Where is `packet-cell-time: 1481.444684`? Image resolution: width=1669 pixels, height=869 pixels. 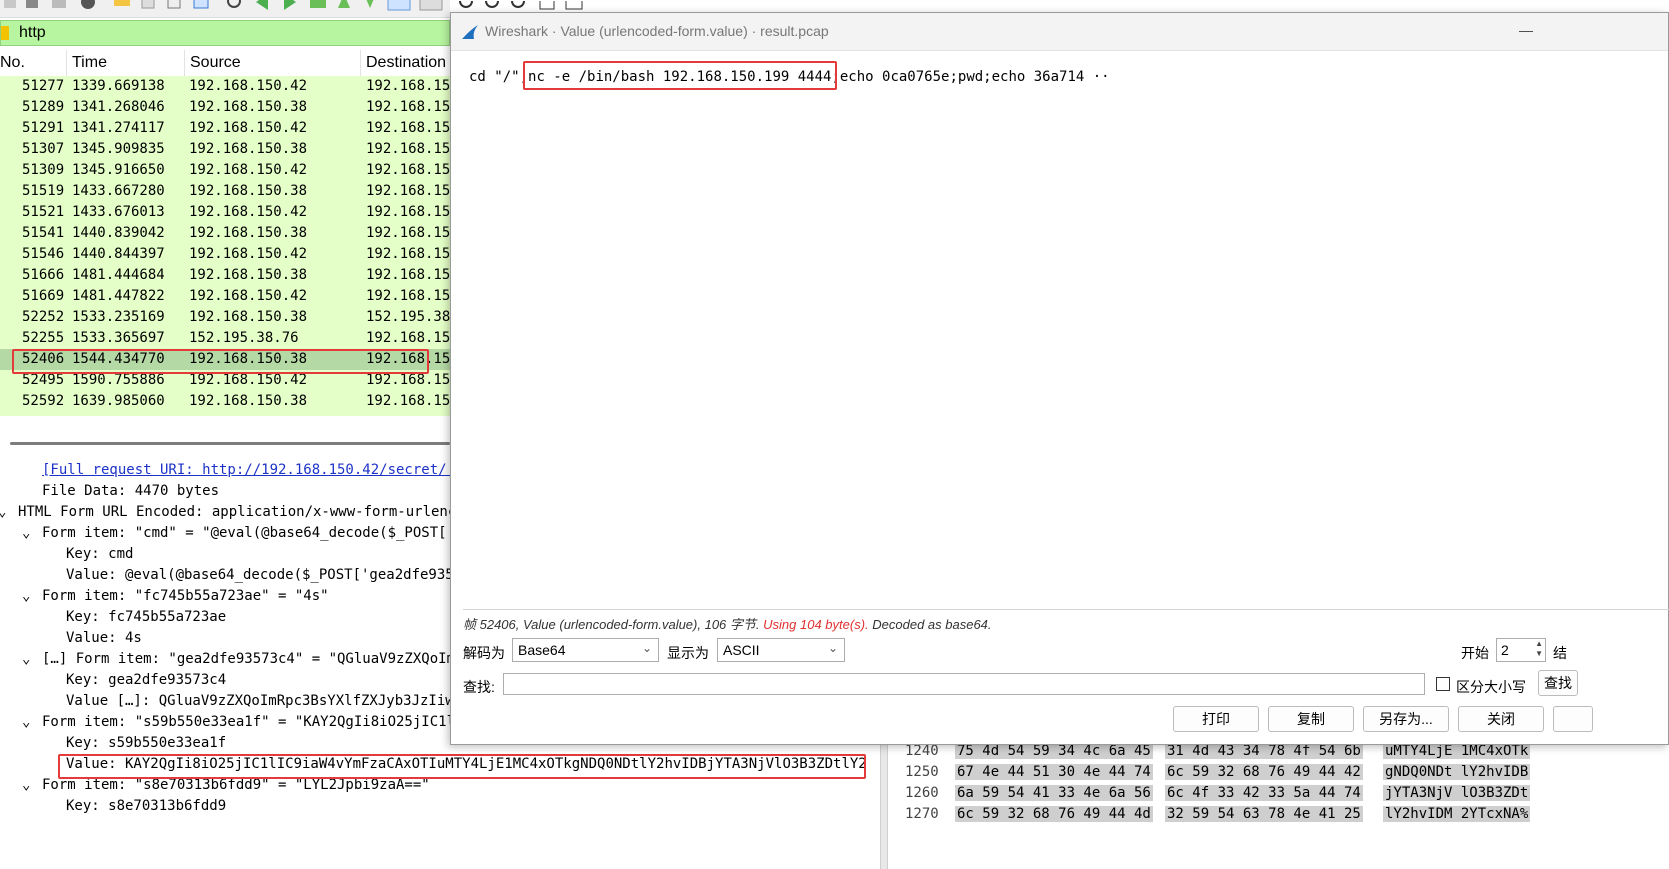
packet-cell-time: 1481.444684 is located at coordinates (118, 275).